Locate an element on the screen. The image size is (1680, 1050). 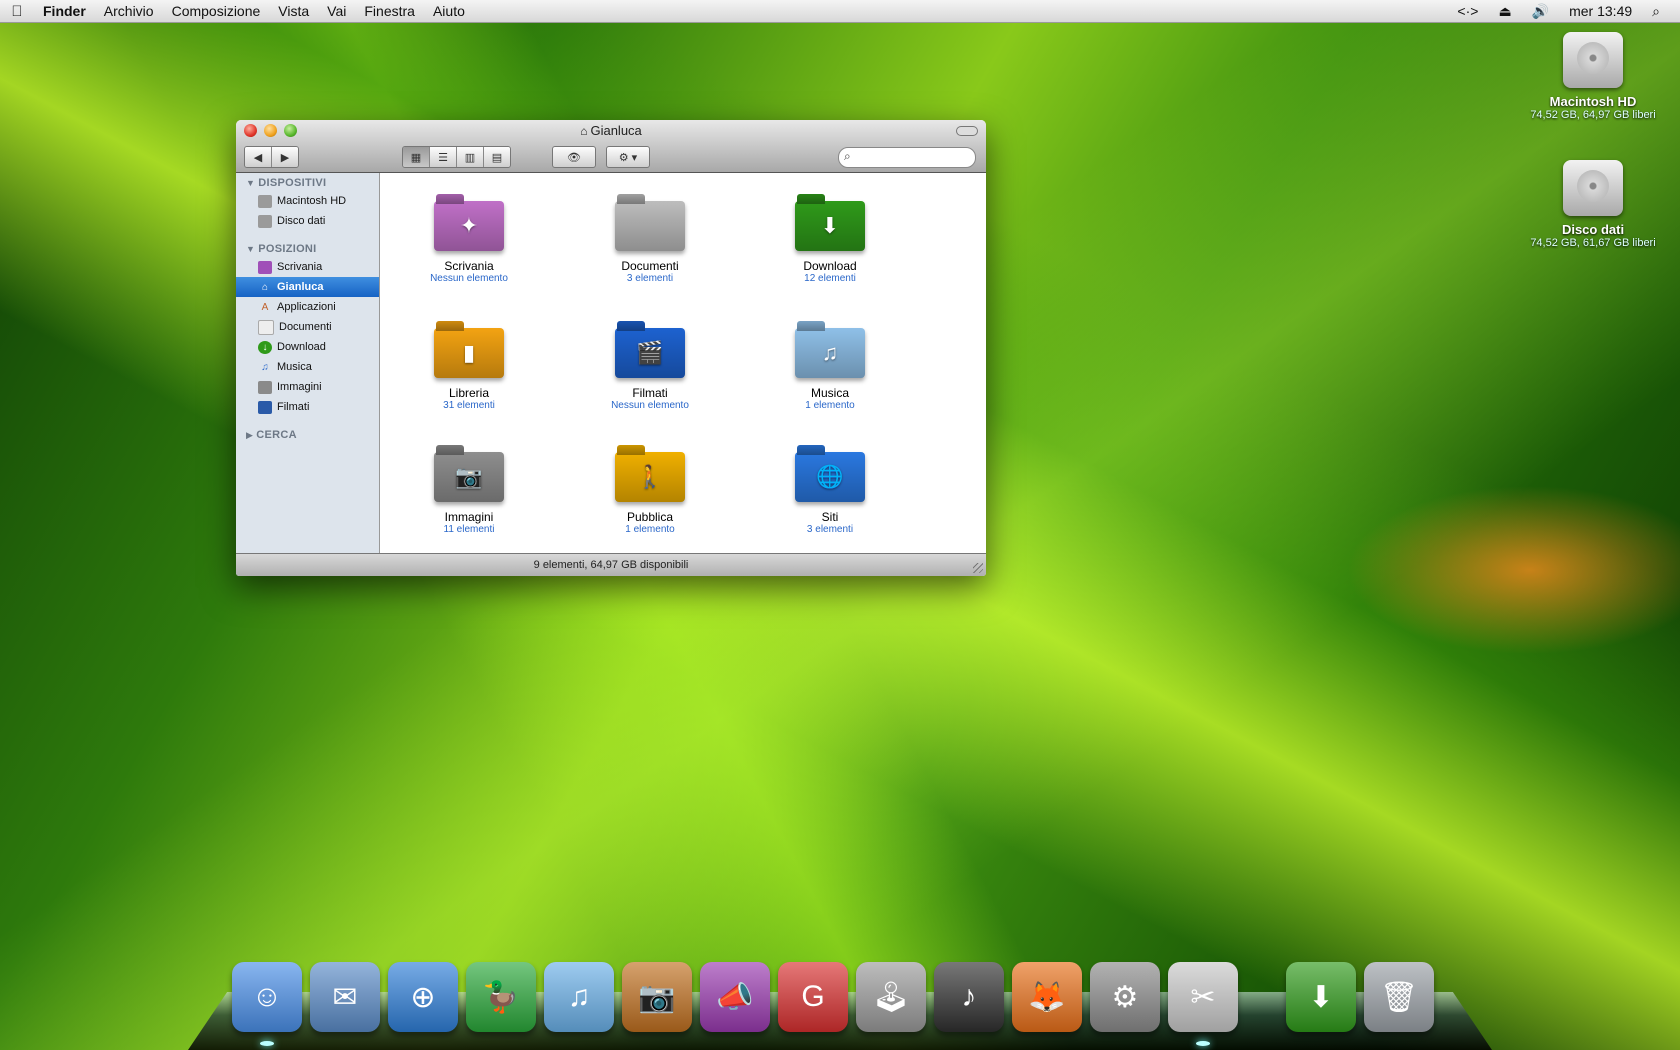
forward-button: ▶ is located at coordinates (285, 157).